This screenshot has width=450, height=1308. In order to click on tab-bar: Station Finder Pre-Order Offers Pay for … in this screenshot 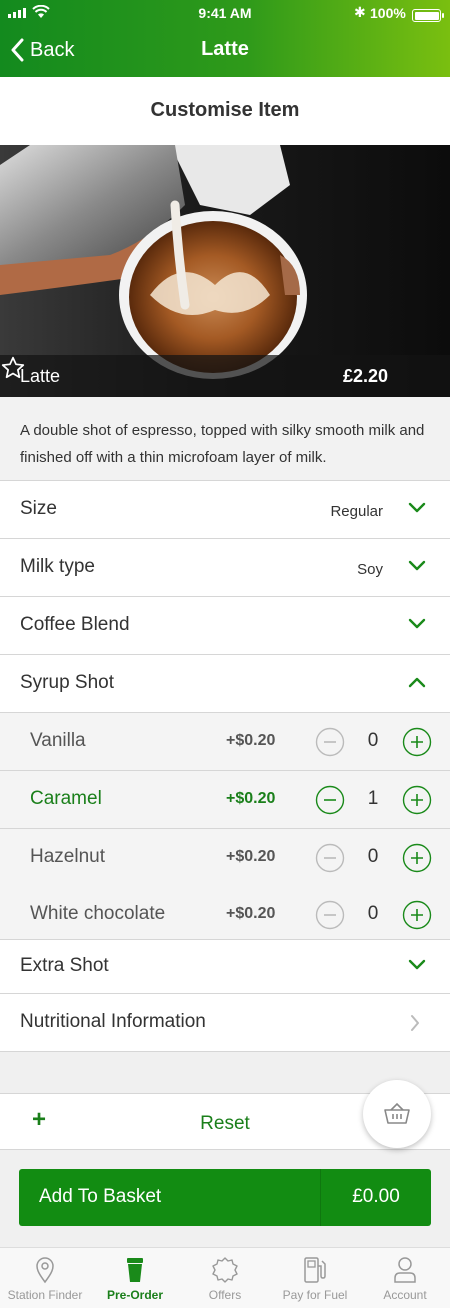, I will do `click(225, 1277)`.